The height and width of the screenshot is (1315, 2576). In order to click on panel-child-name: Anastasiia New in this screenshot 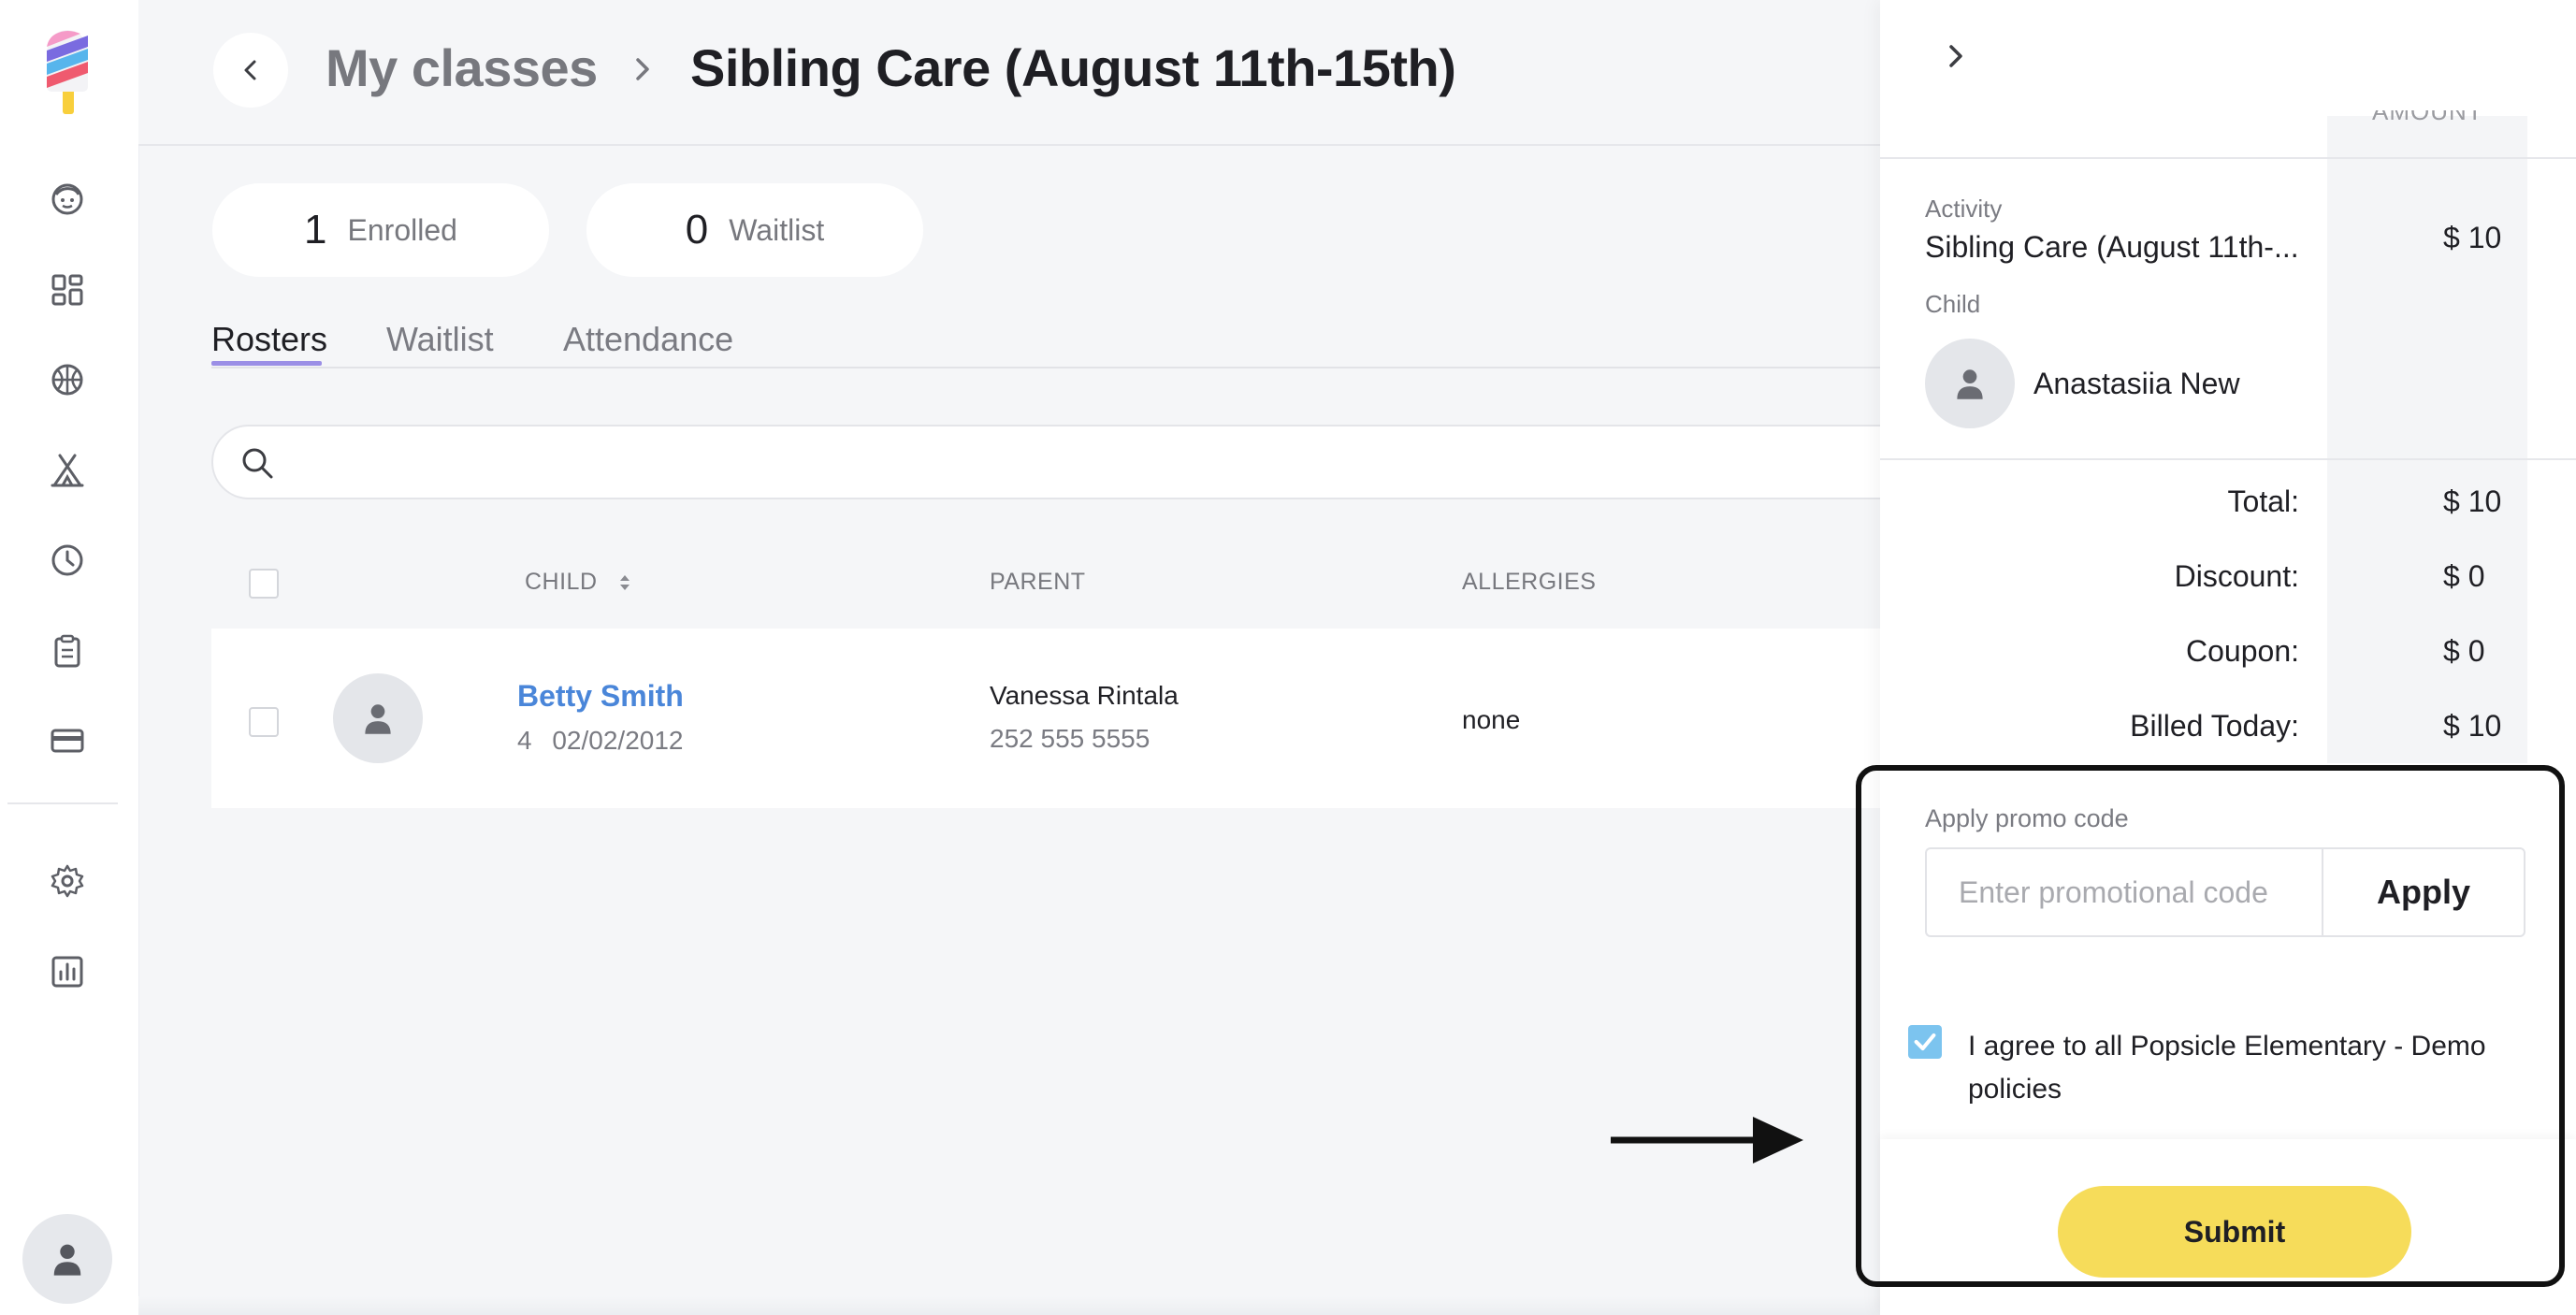, I will do `click(2137, 383)`.